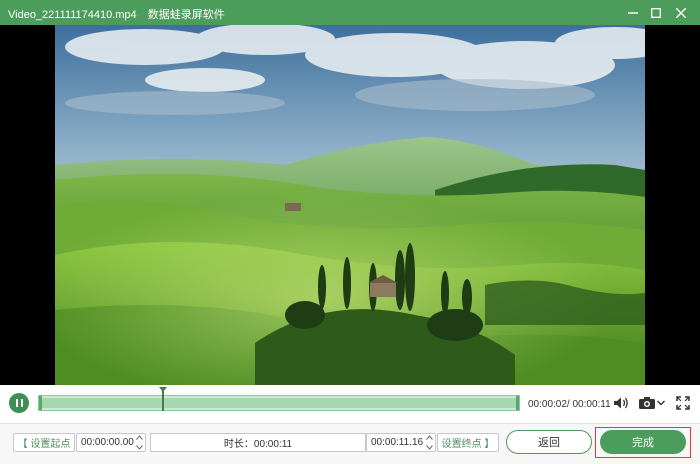  I want to click on end-time-stepper, so click(429, 442).